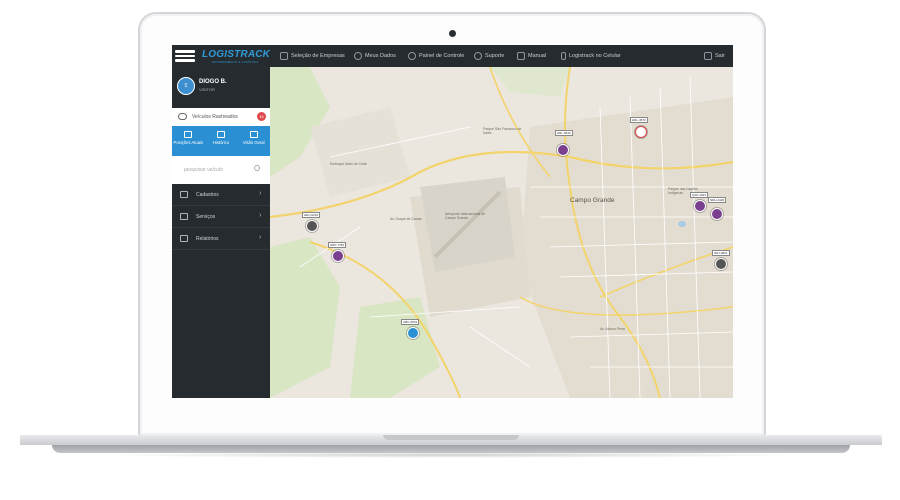 The height and width of the screenshot is (500, 900). I want to click on search-icon, so click(257, 168).